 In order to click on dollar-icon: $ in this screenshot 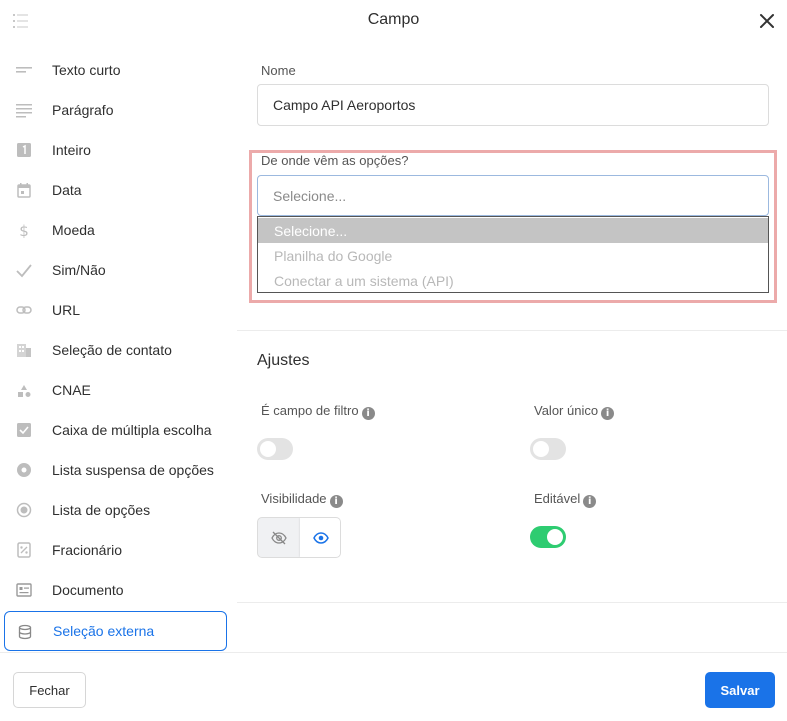, I will do `click(24, 230)`.